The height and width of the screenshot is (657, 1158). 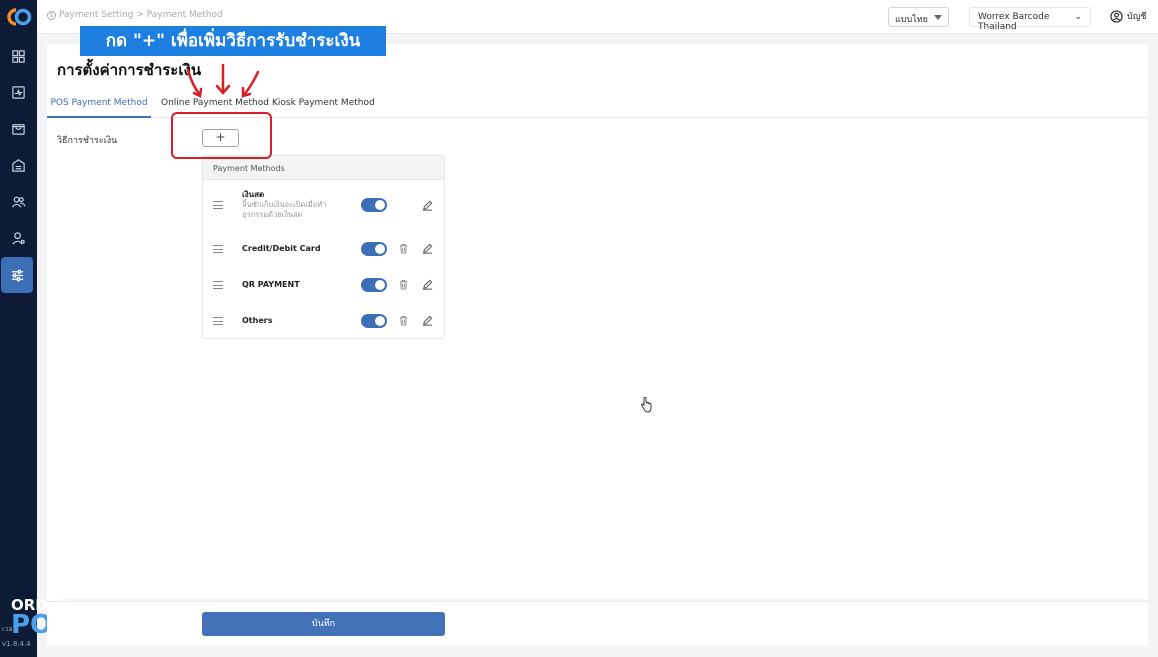 I want to click on nav-pos, so click(x=18, y=92).